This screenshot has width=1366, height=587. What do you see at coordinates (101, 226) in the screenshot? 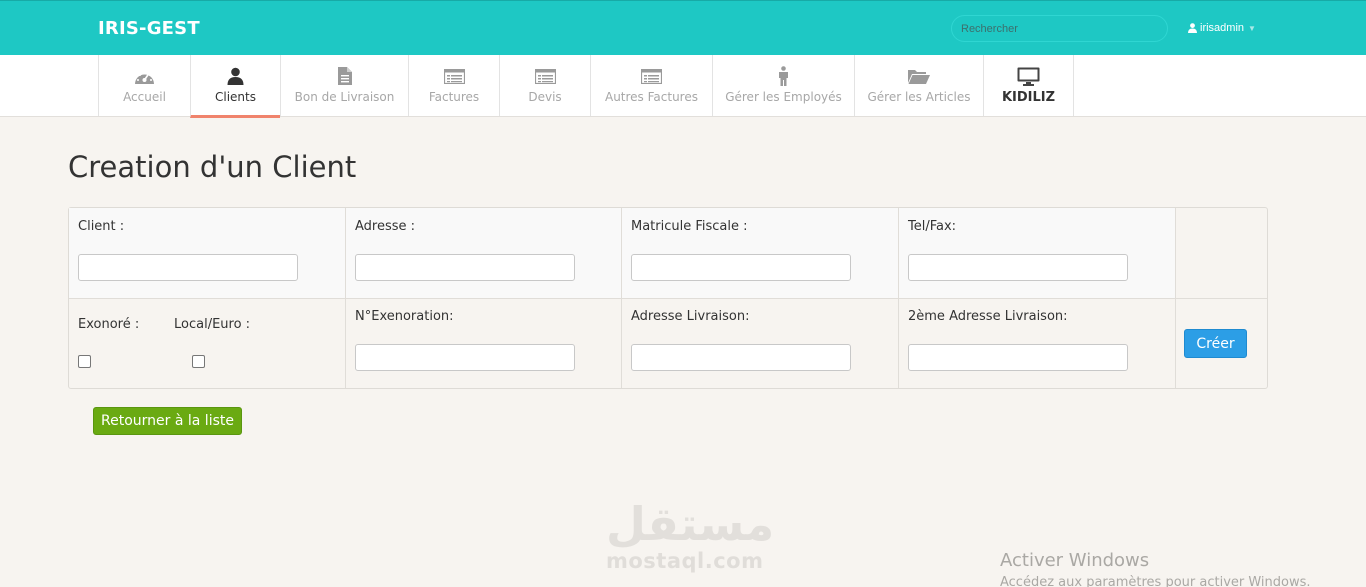
I see `client-label: Client :` at bounding box center [101, 226].